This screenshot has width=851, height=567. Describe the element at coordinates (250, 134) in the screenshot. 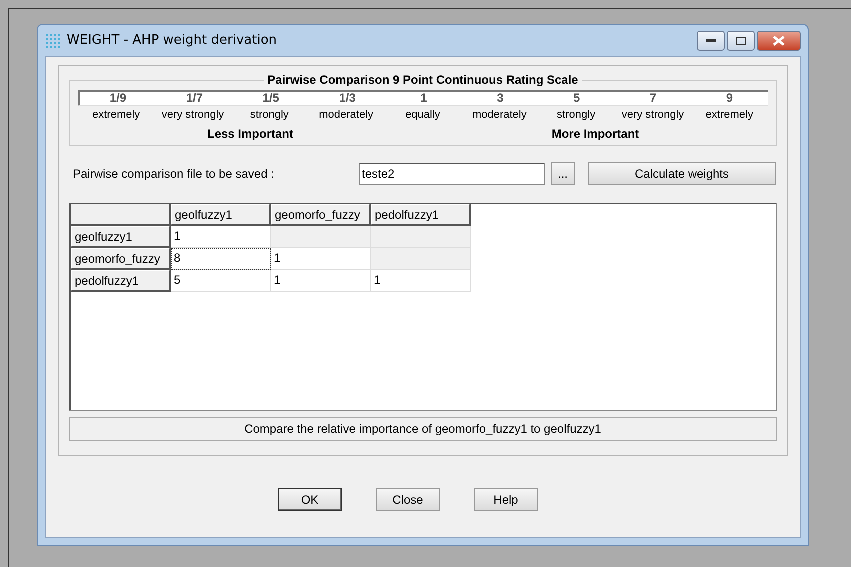

I see `less-important-caption: Less Important` at that location.